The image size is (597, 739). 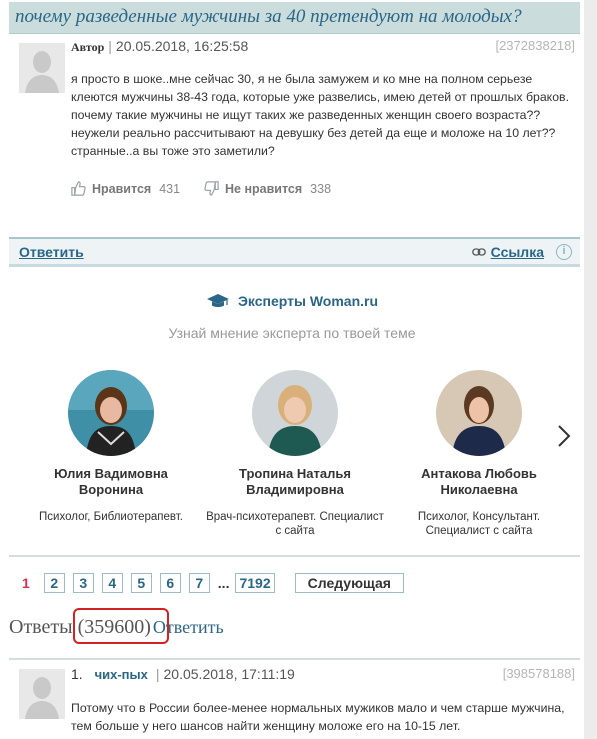 I want to click on thumbs-down-icon, so click(x=211, y=188).